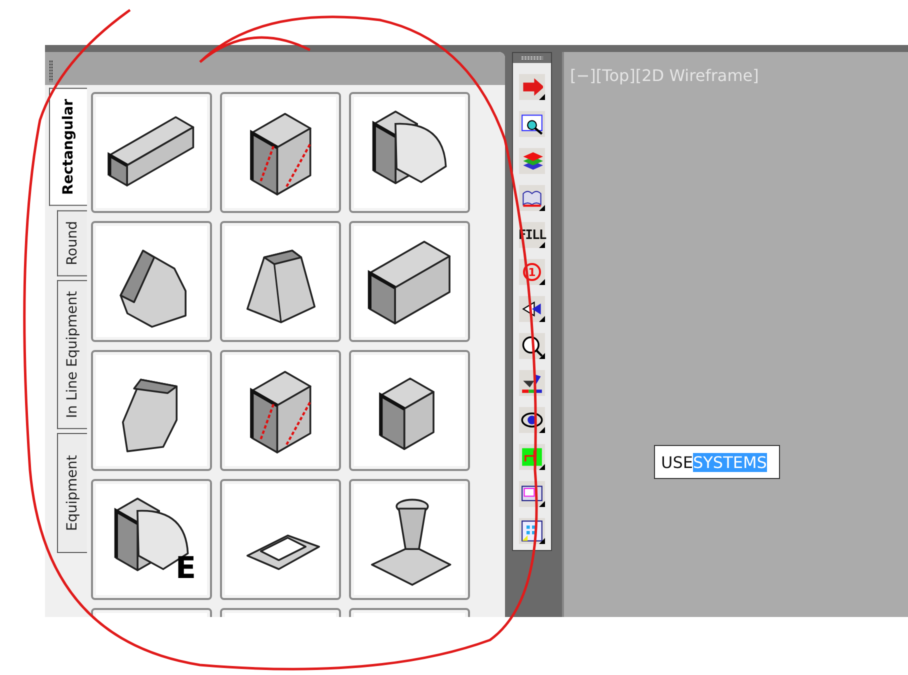  I want to click on palette-tab: Rectangular, so click(68, 147).